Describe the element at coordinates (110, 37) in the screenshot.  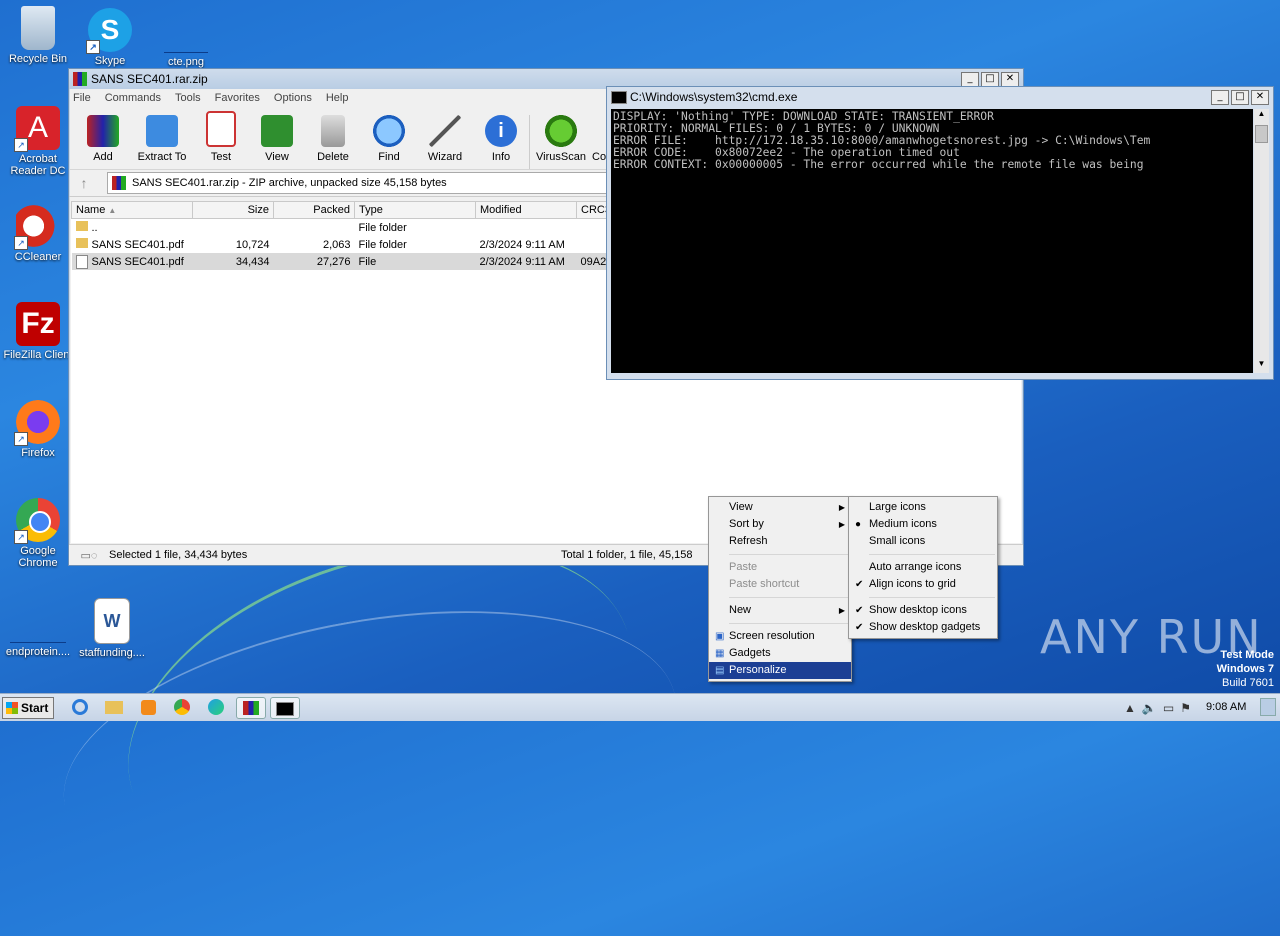
I see `desktop-icon-skype: S ↗ Skype` at that location.